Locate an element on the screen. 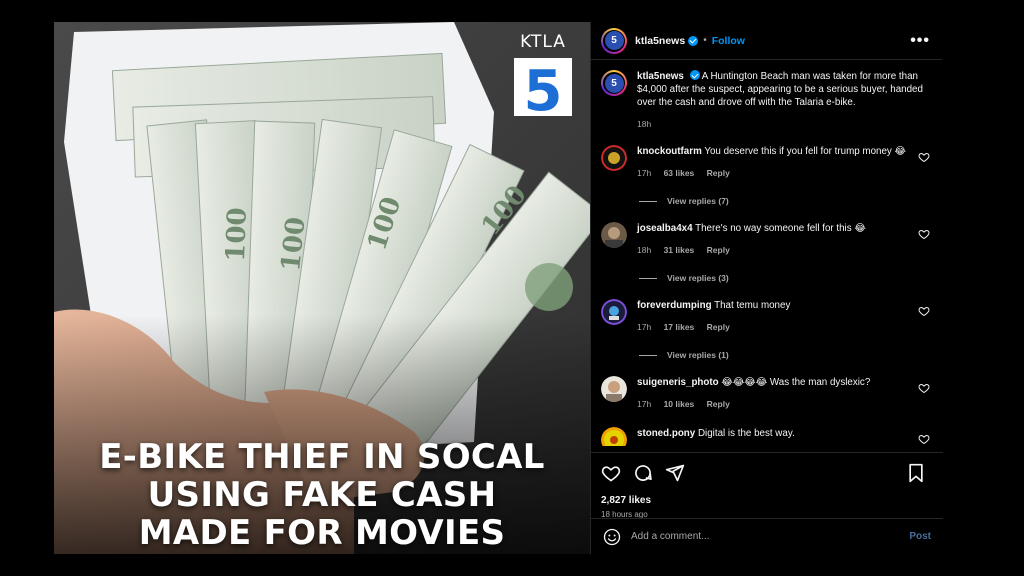 The image size is (1024, 576). author-avatar-text: 5 is located at coordinates (614, 40).